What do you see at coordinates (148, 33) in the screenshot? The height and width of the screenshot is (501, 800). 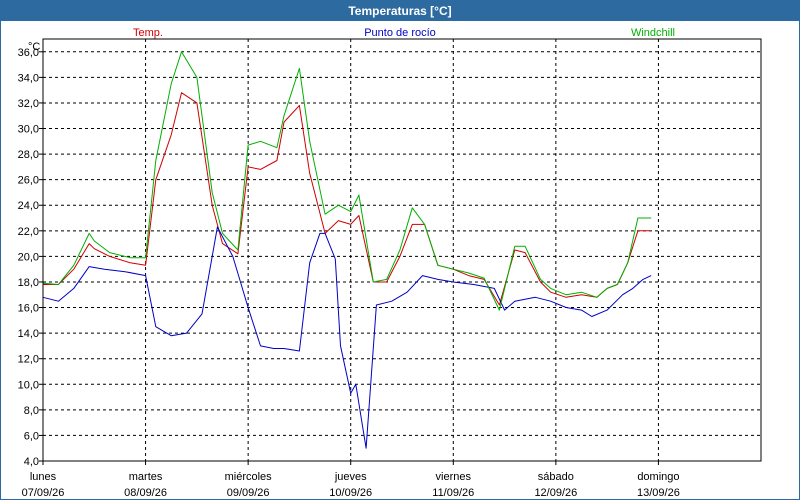 I see `legend-temp: Temp.` at bounding box center [148, 33].